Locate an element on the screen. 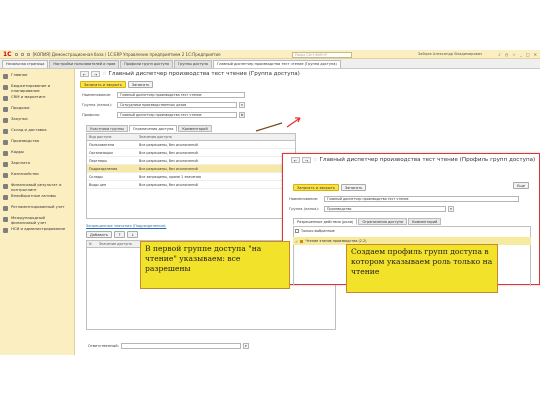 The image size is (540, 405). history-icon: ◷ is located at coordinates (507, 54).